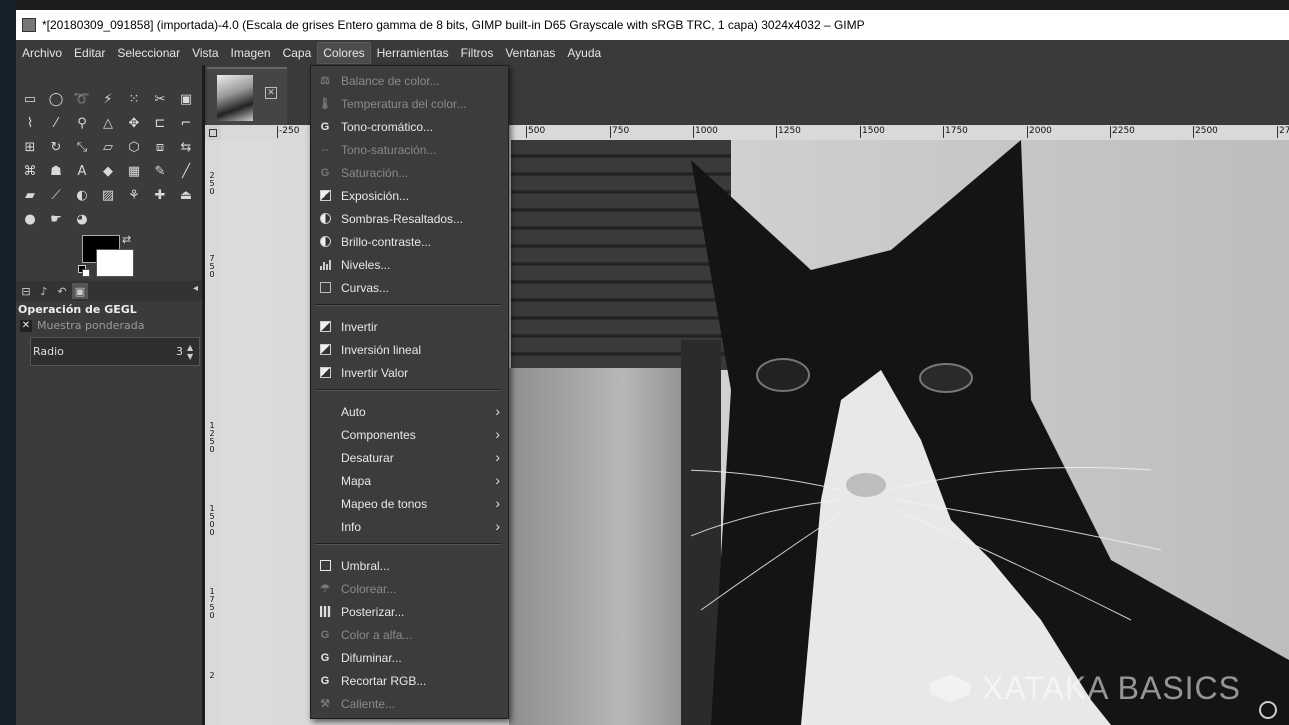 The width and height of the screenshot is (1289, 725). Describe the element at coordinates (126, 239) in the screenshot. I see `swap-colors-icon: ⇄` at that location.